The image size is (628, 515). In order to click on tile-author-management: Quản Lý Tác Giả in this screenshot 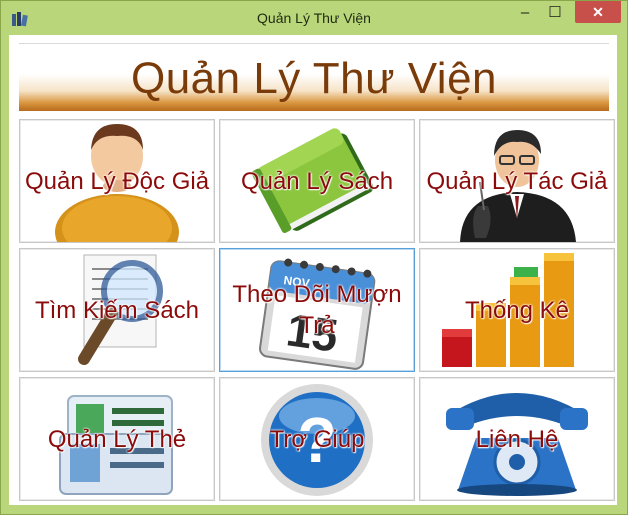, I will do `click(517, 181)`.